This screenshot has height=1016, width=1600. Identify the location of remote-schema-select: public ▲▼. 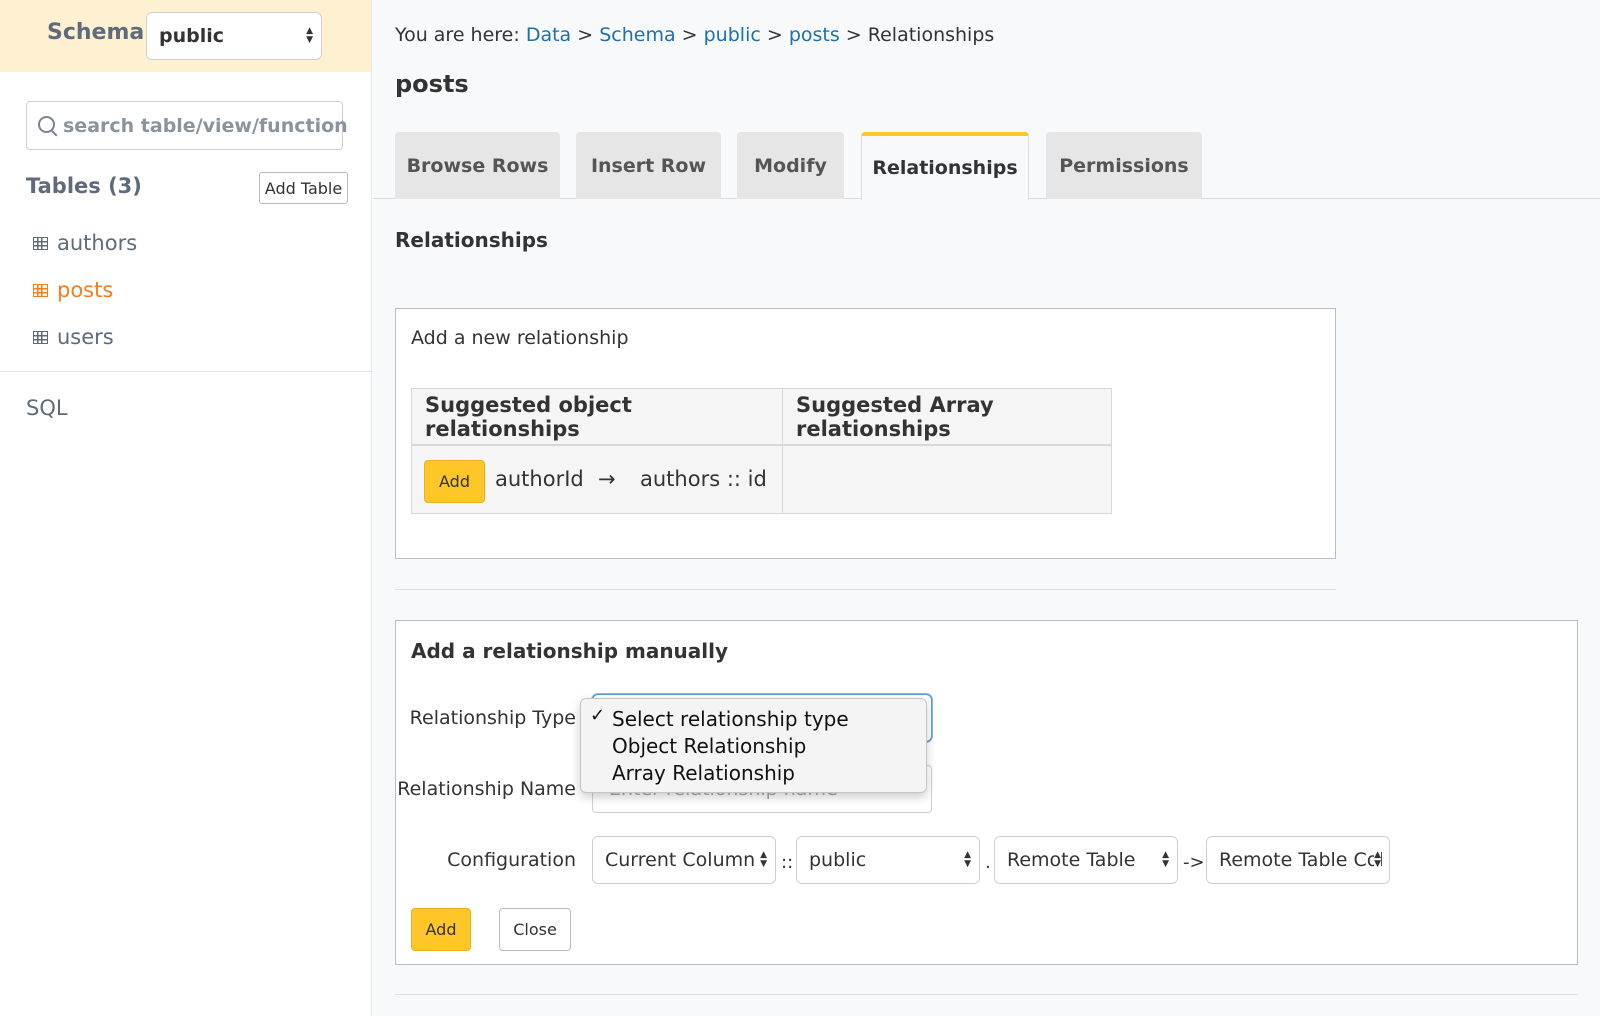
(888, 860).